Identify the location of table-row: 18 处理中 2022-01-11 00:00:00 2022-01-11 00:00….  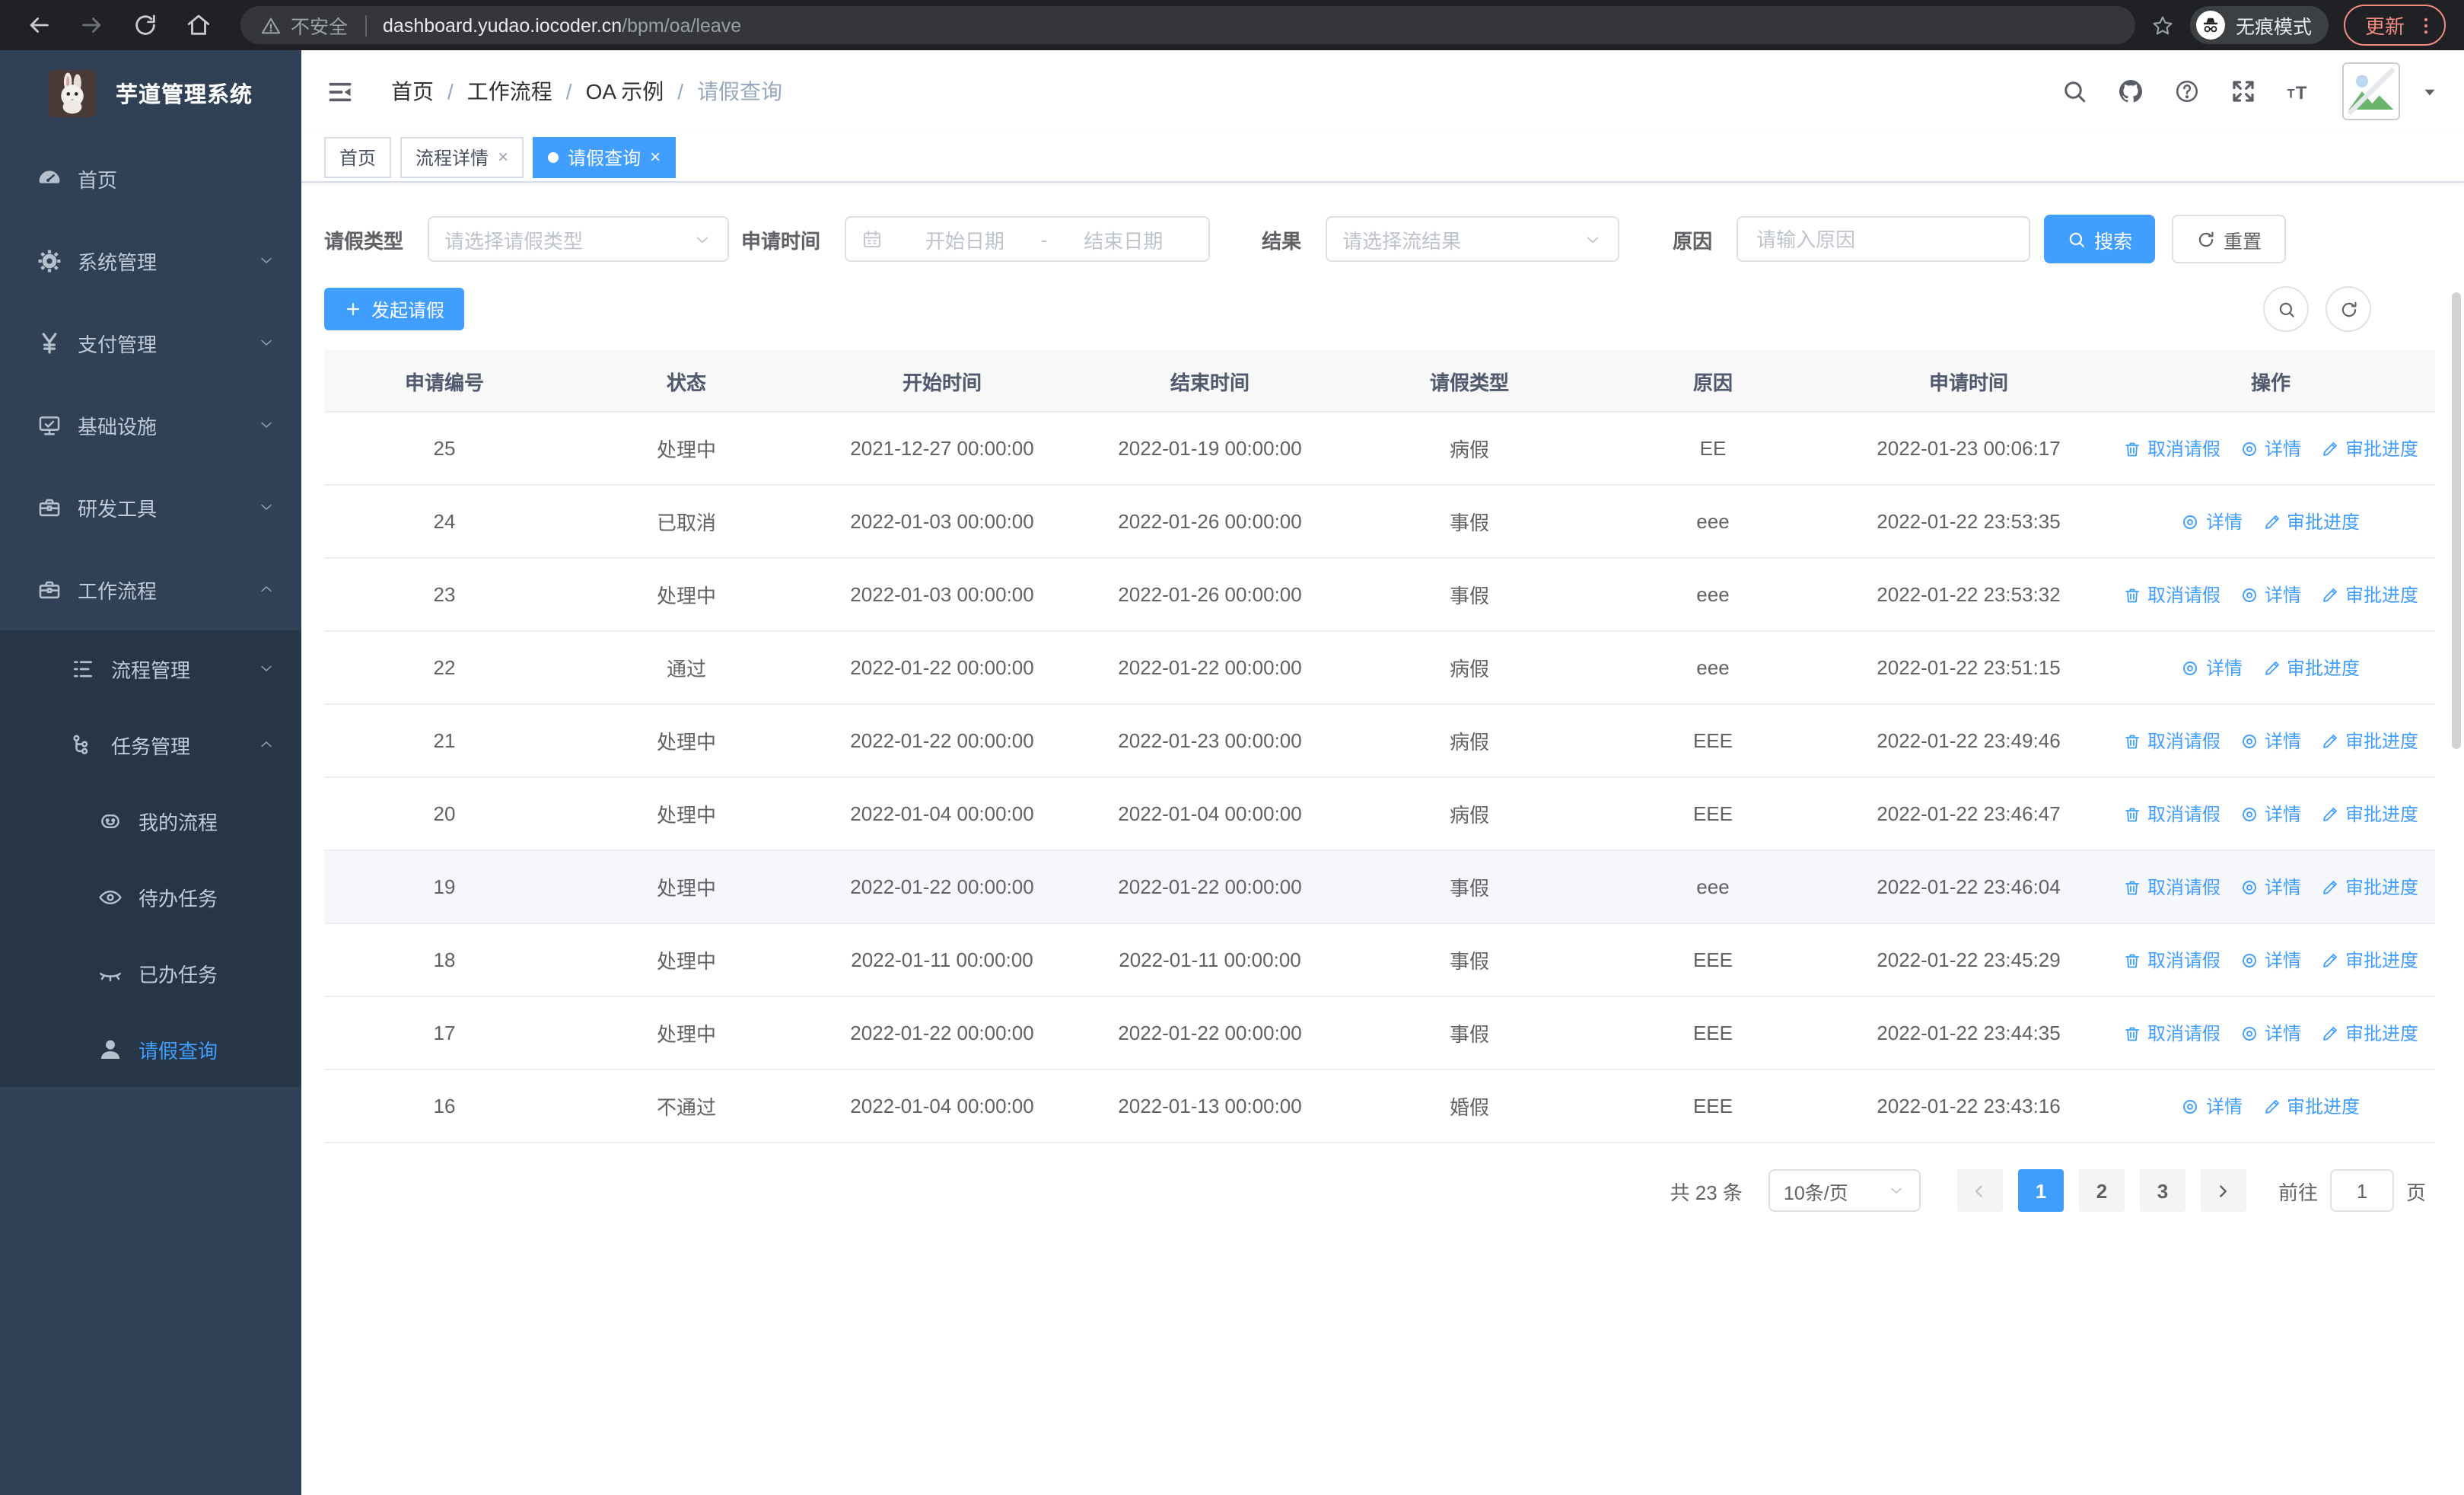
(1379, 961).